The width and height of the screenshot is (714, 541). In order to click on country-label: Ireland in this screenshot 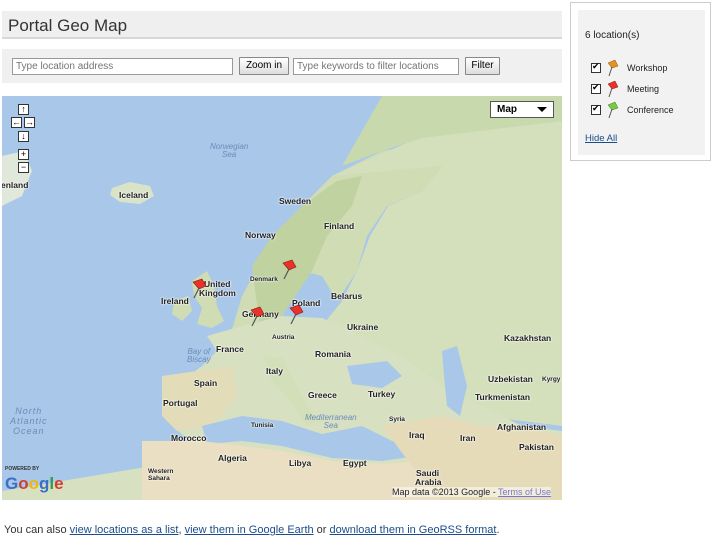, I will do `click(175, 301)`.